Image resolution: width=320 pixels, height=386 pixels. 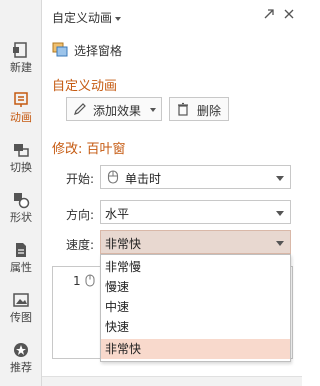 What do you see at coordinates (80, 245) in the screenshot?
I see `speed-label: 速度:` at bounding box center [80, 245].